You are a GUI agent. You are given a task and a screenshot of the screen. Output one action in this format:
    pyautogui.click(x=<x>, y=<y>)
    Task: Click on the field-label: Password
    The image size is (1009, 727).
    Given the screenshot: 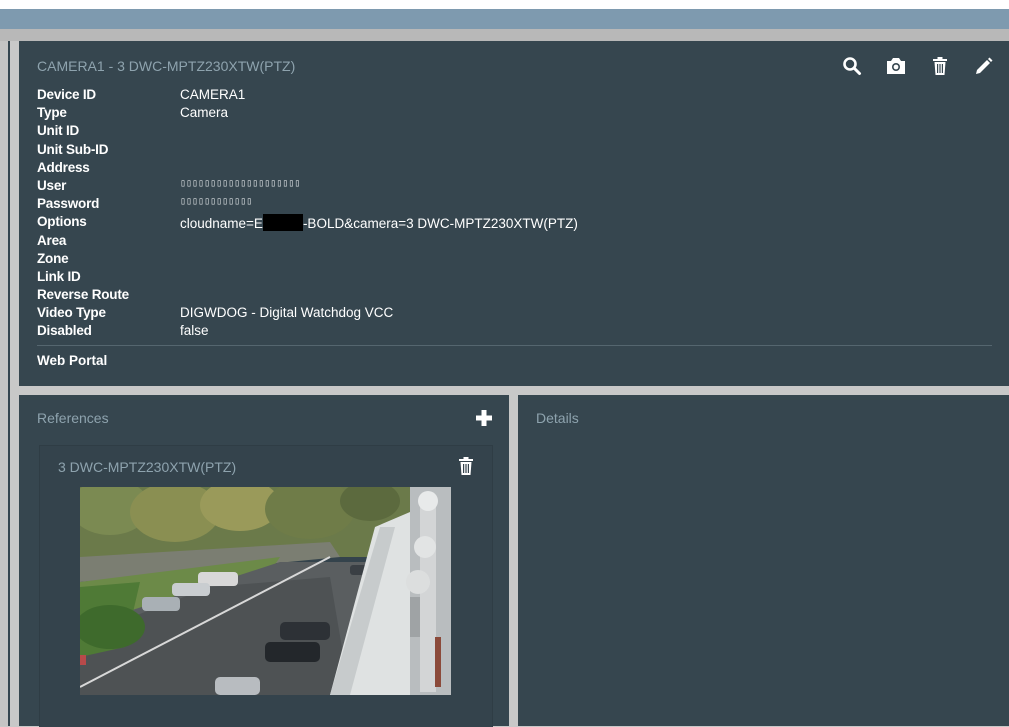 What is the action you would take?
    pyautogui.click(x=68, y=204)
    